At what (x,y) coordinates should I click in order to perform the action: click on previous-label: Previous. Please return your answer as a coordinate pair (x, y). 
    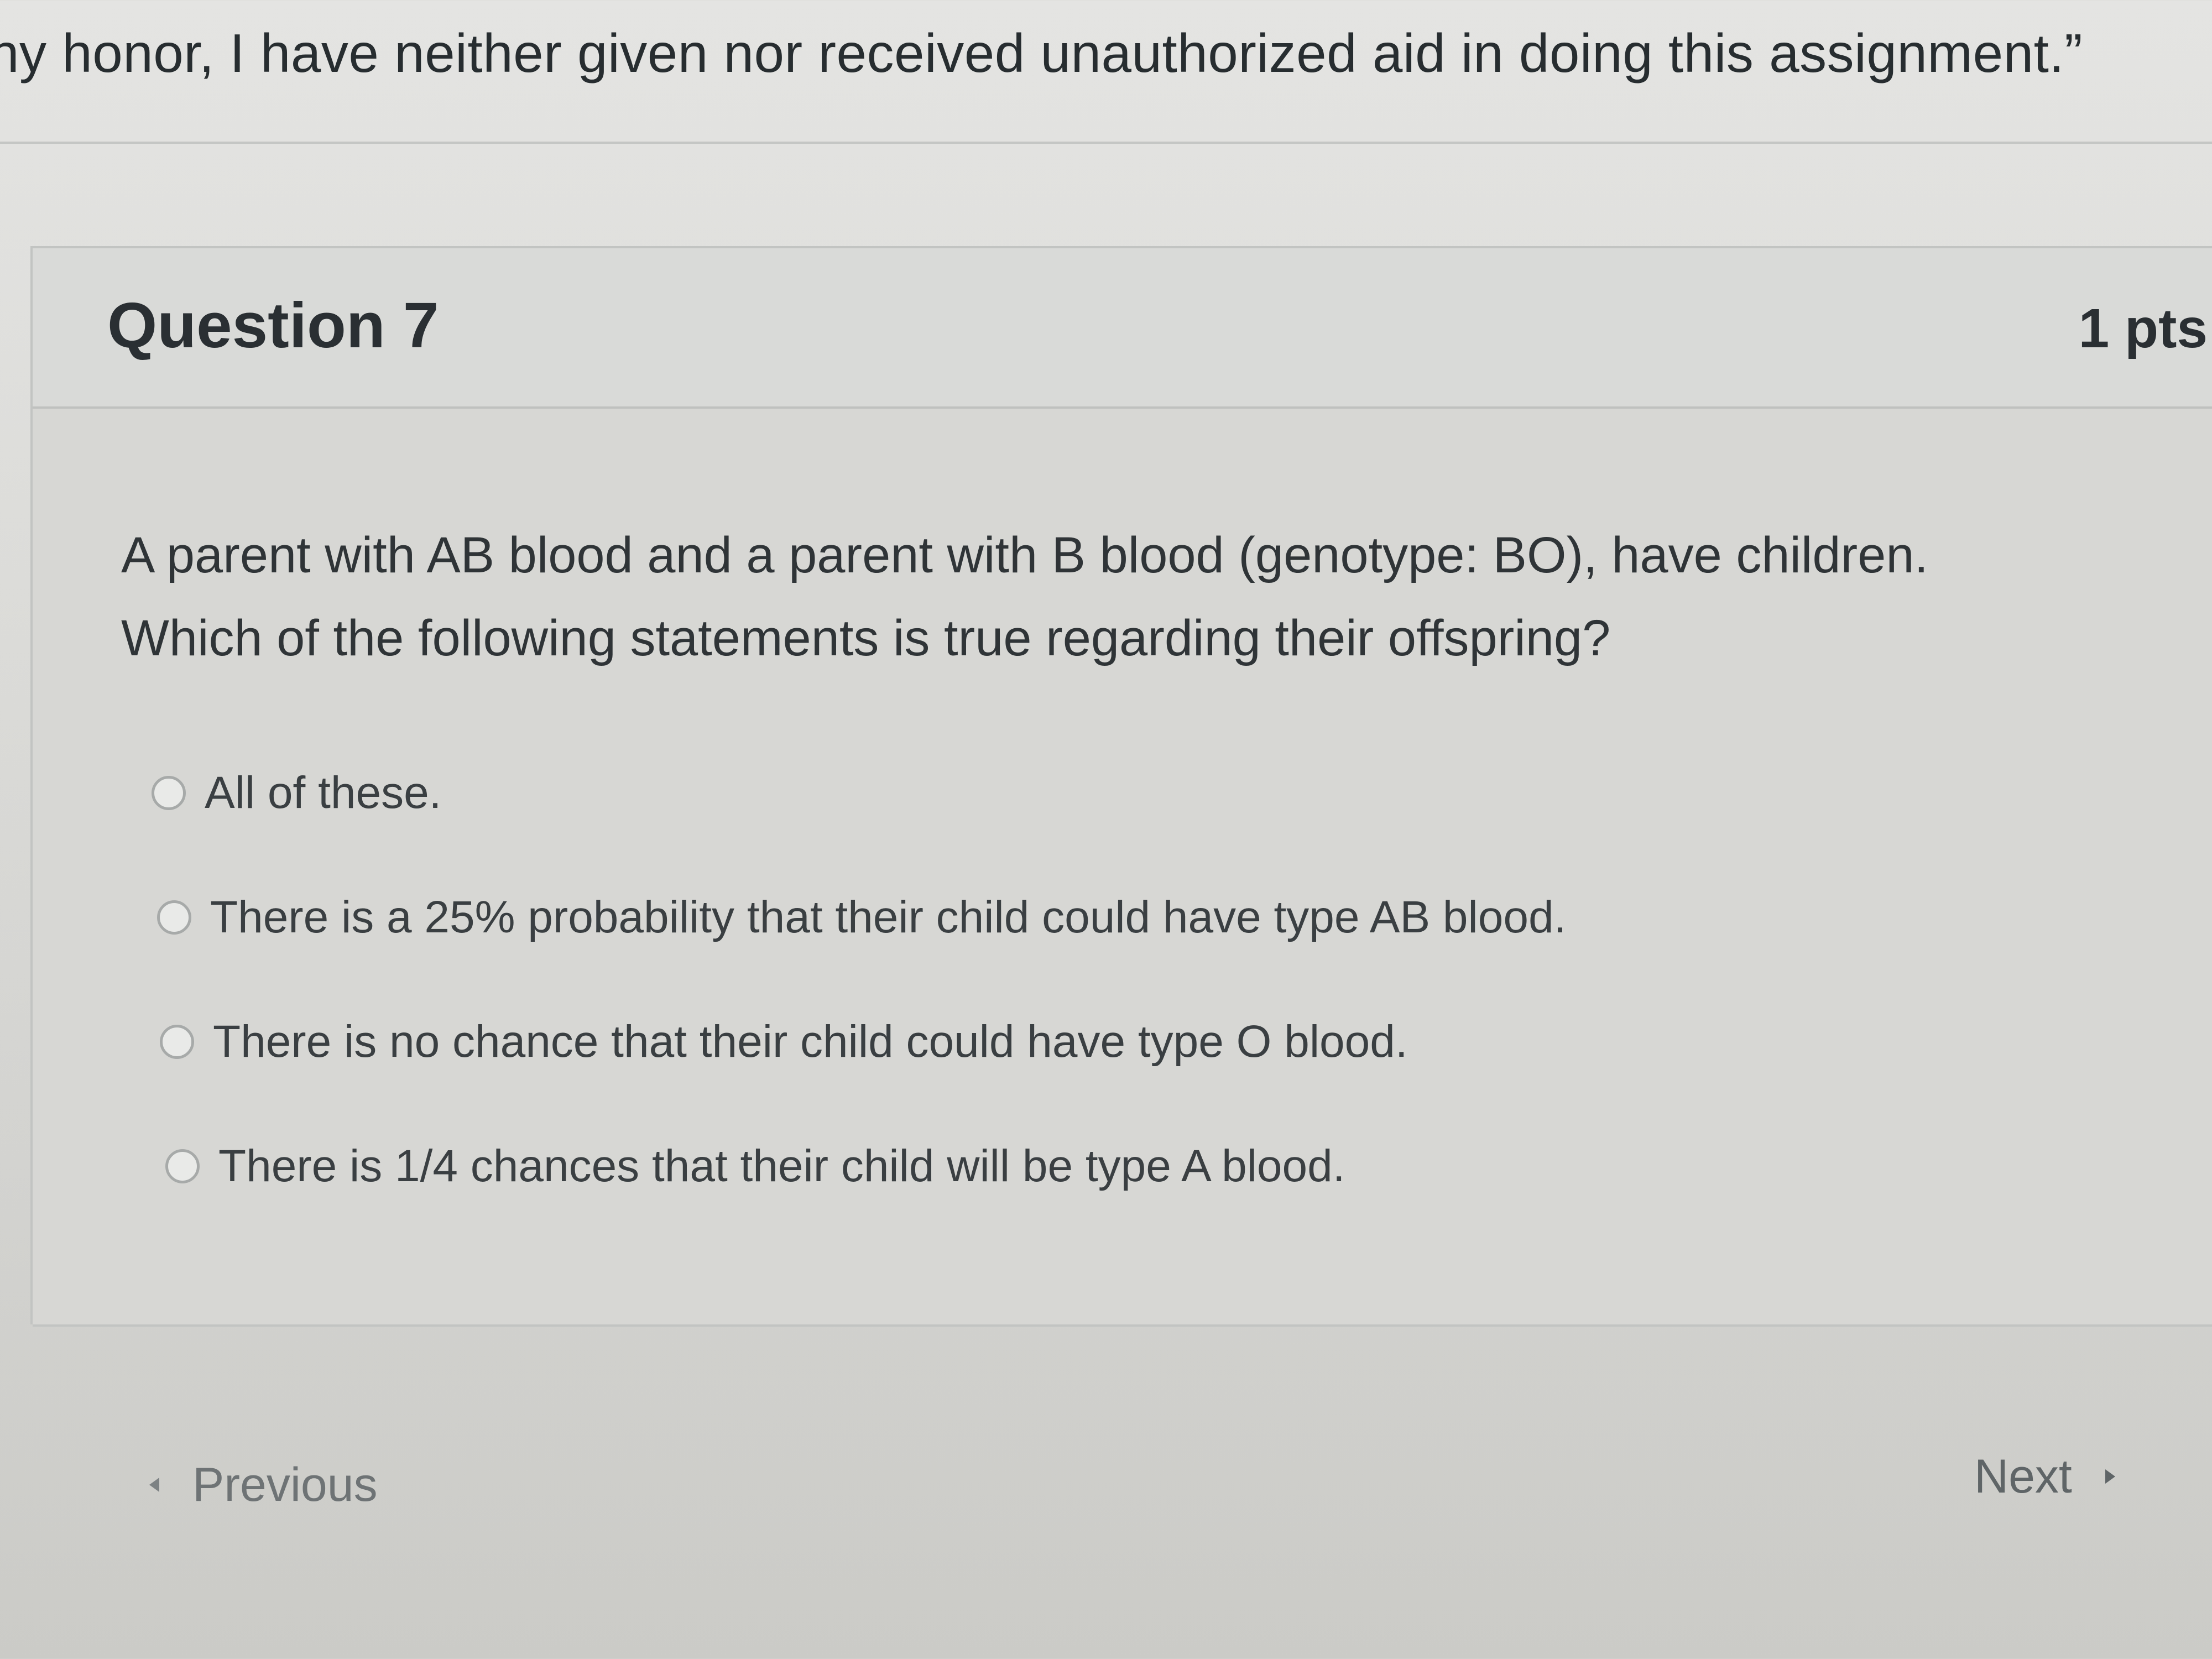
    Looking at the image, I should click on (285, 1485).